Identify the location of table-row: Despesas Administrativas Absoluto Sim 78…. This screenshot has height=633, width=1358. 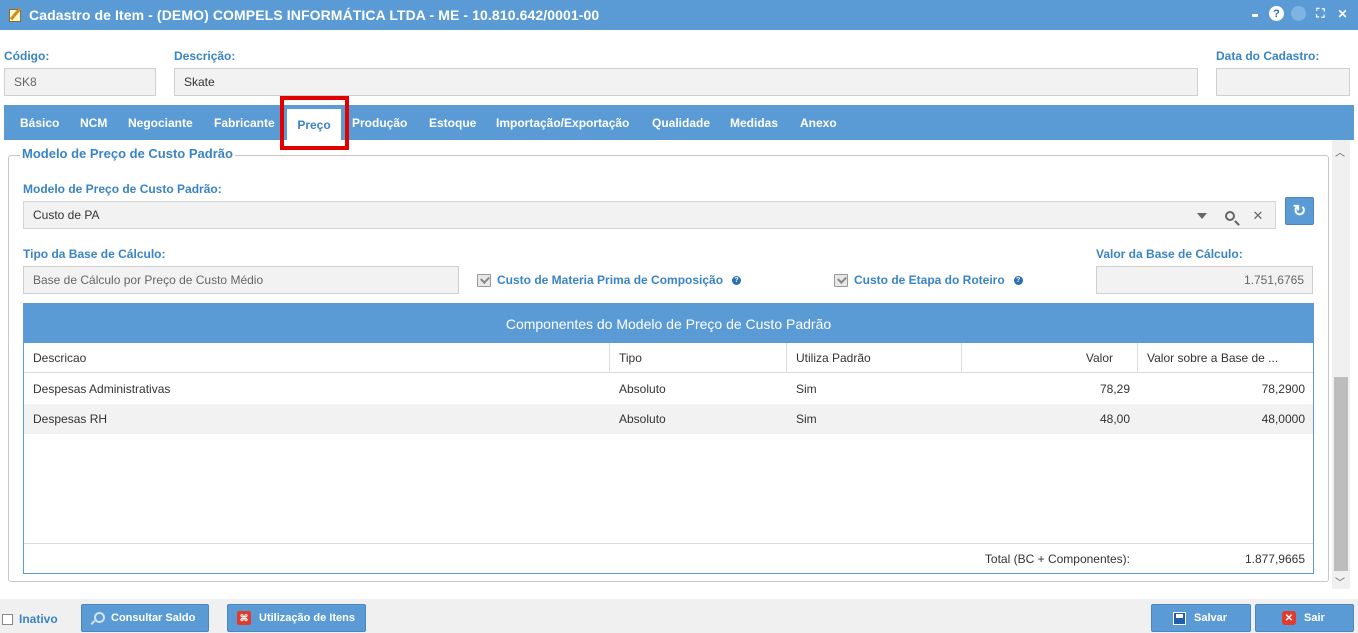
(668, 389).